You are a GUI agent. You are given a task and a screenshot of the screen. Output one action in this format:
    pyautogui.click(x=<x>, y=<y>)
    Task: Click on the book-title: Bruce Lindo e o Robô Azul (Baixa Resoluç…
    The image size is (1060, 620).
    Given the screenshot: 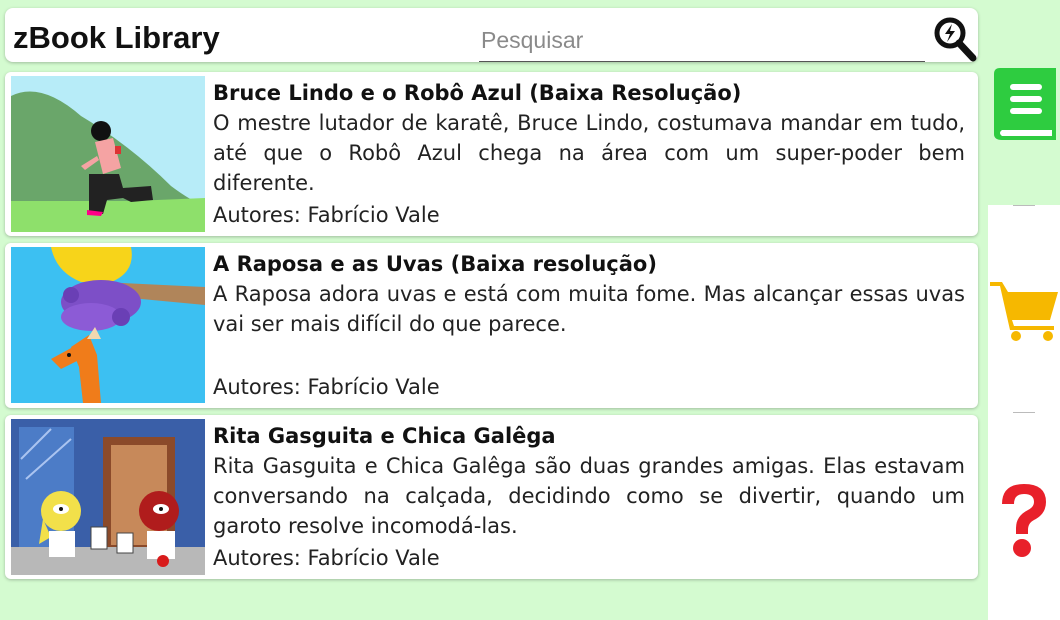 What is the action you would take?
    pyautogui.click(x=477, y=93)
    